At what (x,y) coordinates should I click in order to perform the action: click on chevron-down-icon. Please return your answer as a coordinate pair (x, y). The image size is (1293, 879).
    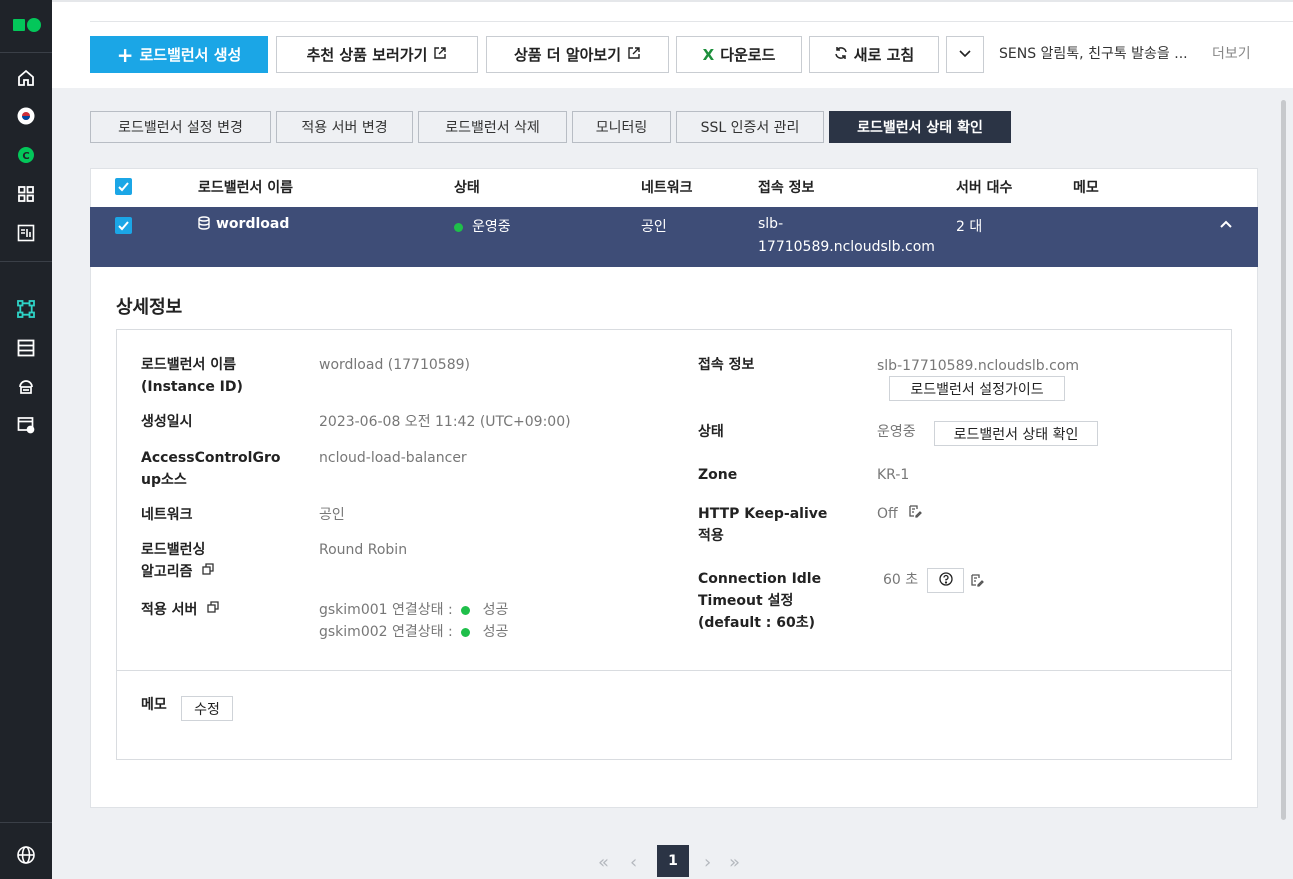
    Looking at the image, I should click on (965, 55).